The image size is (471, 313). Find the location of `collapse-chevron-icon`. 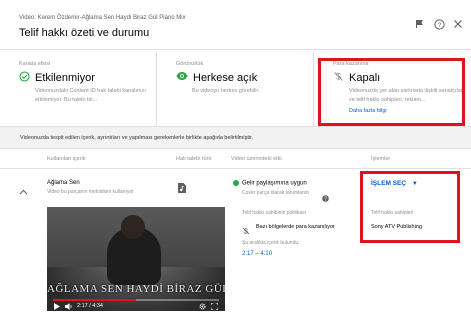

collapse-chevron-icon is located at coordinates (23, 191).